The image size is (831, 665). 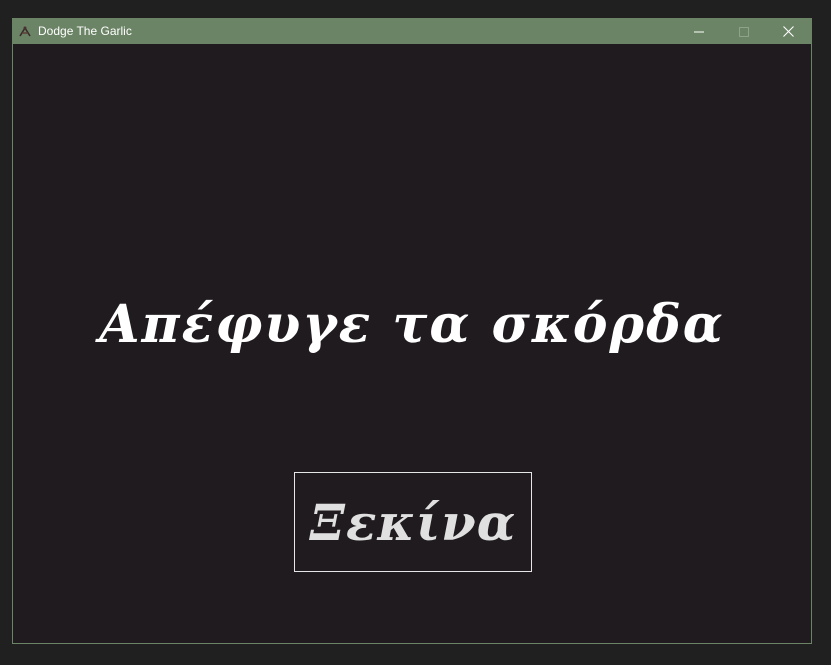 I want to click on minimize-icon, so click(x=698, y=31).